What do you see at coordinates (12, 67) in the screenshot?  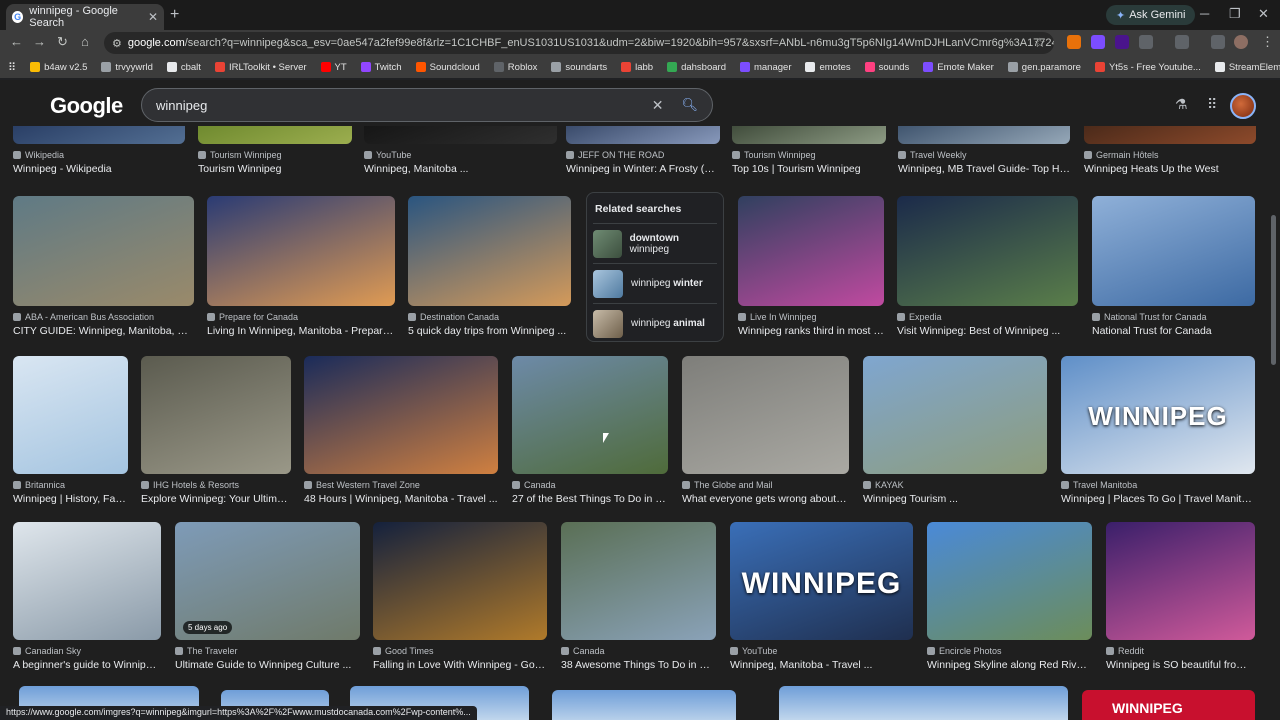 I see `apps-grid-icon: ⠿` at bounding box center [12, 67].